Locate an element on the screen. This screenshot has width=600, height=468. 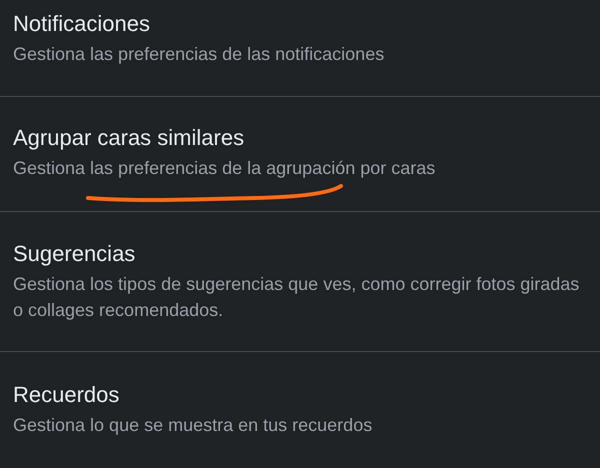
setting-description: Gestiona lo que se muestra en tus recuerdos is located at coordinates (193, 425).